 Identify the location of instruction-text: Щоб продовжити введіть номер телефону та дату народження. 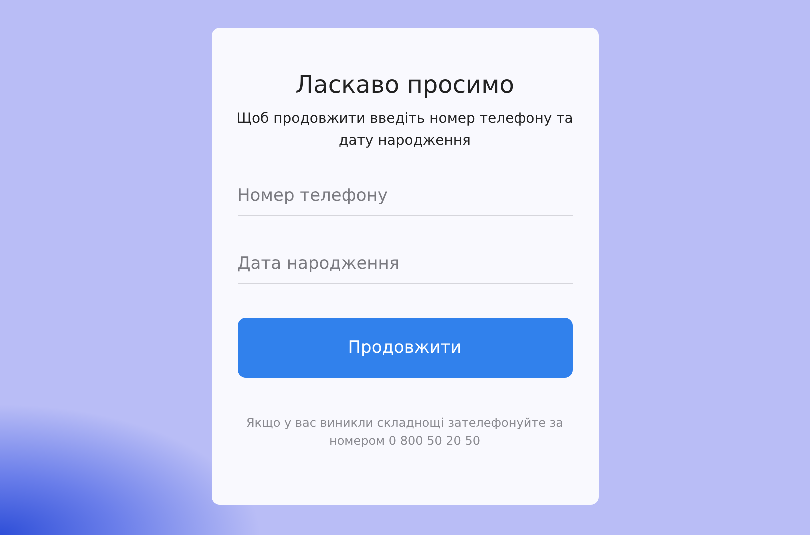
(405, 130).